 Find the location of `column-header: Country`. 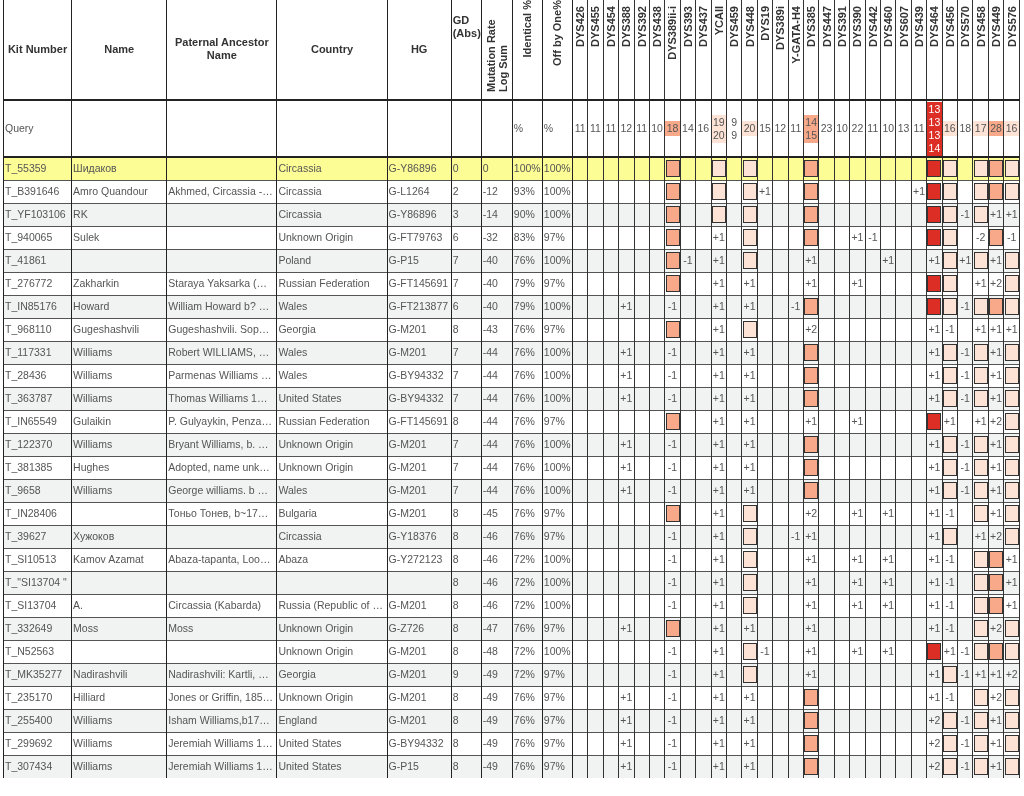

column-header: Country is located at coordinates (332, 50).